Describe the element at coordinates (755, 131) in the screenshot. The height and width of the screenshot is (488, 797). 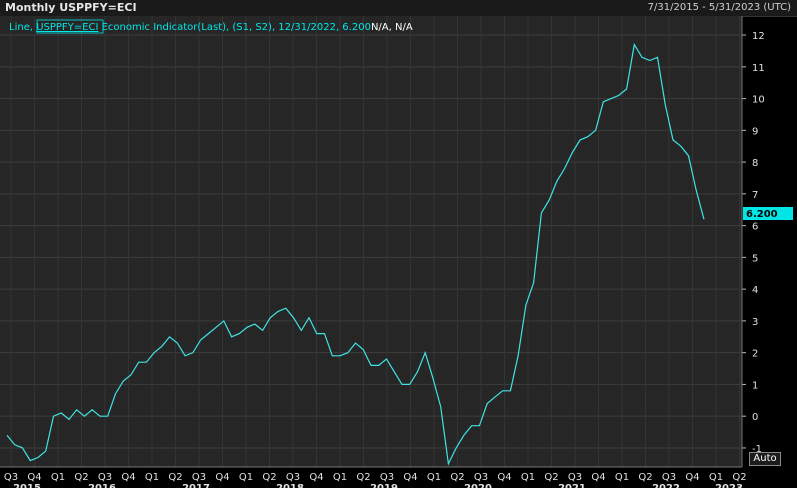
I see `y-tick-label: 9` at that location.